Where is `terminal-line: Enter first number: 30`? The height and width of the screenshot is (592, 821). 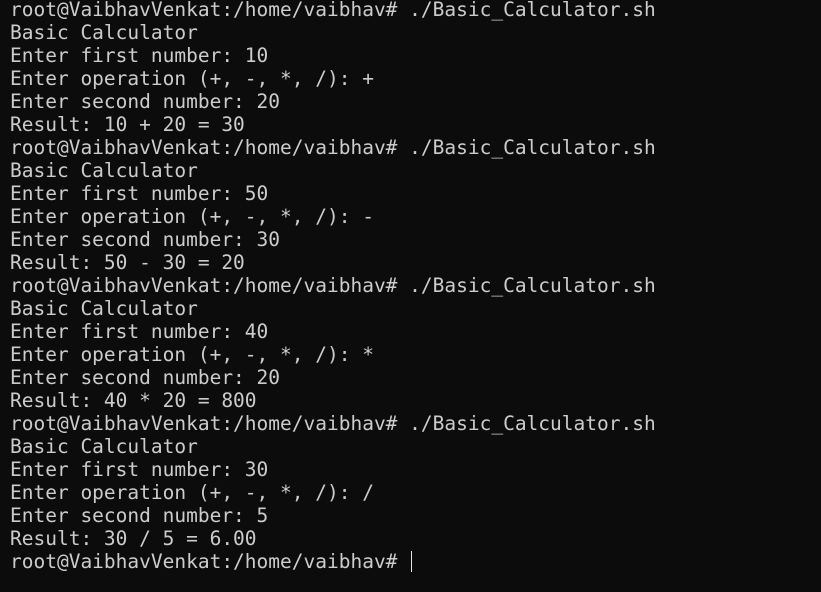 terminal-line: Enter first number: 30 is located at coordinates (139, 469).